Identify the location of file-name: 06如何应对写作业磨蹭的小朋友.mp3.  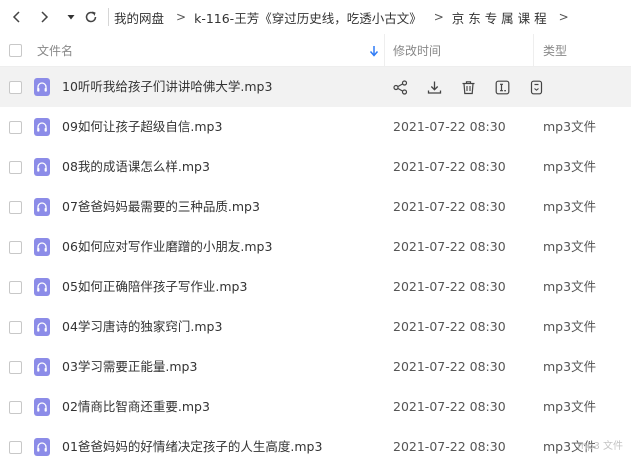
(167, 247).